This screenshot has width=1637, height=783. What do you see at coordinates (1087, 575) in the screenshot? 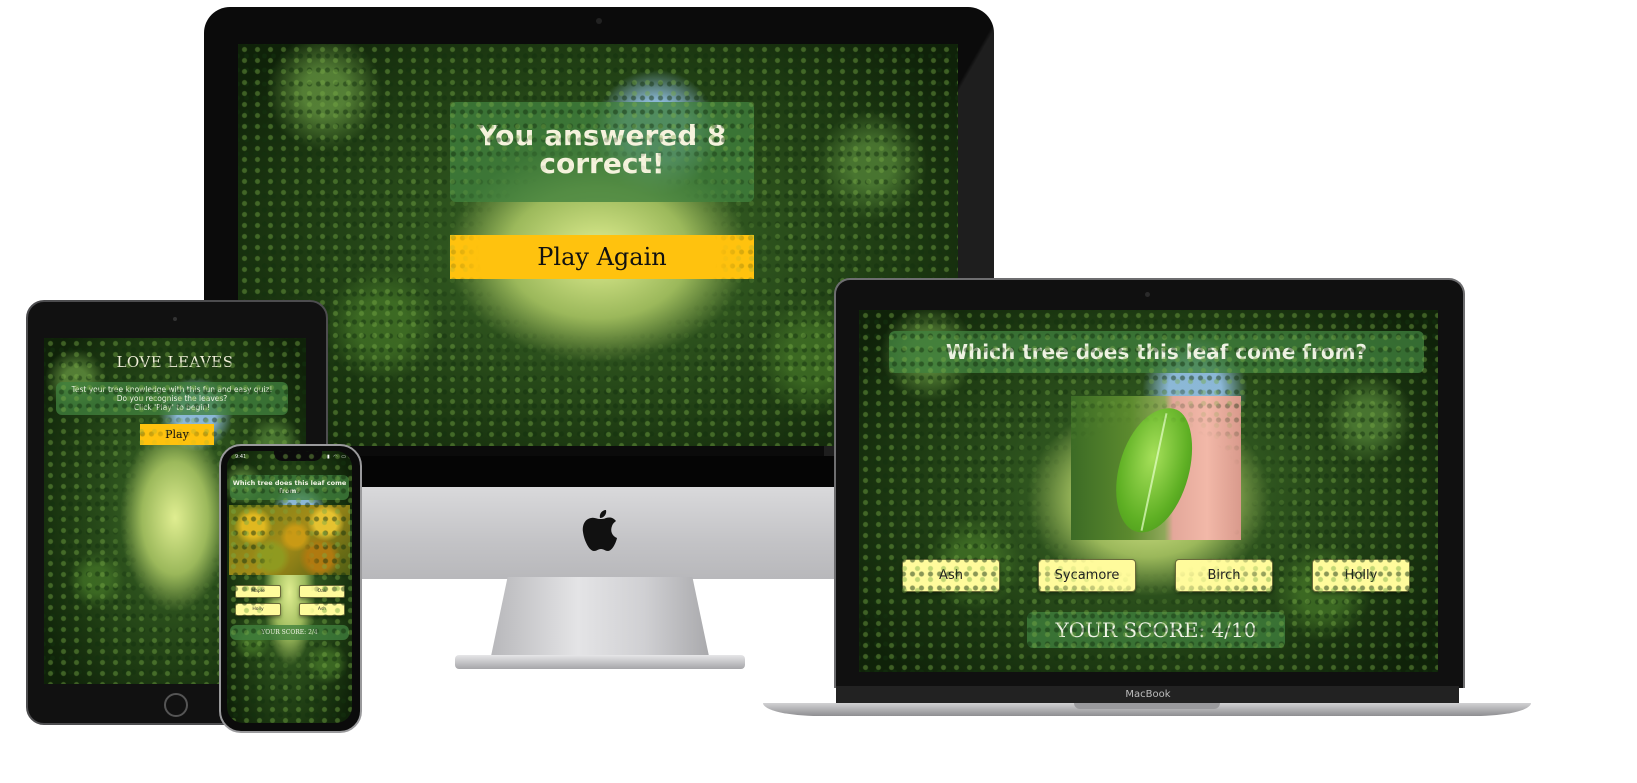
I see `answer-button-sycamore: Sycamore` at bounding box center [1087, 575].